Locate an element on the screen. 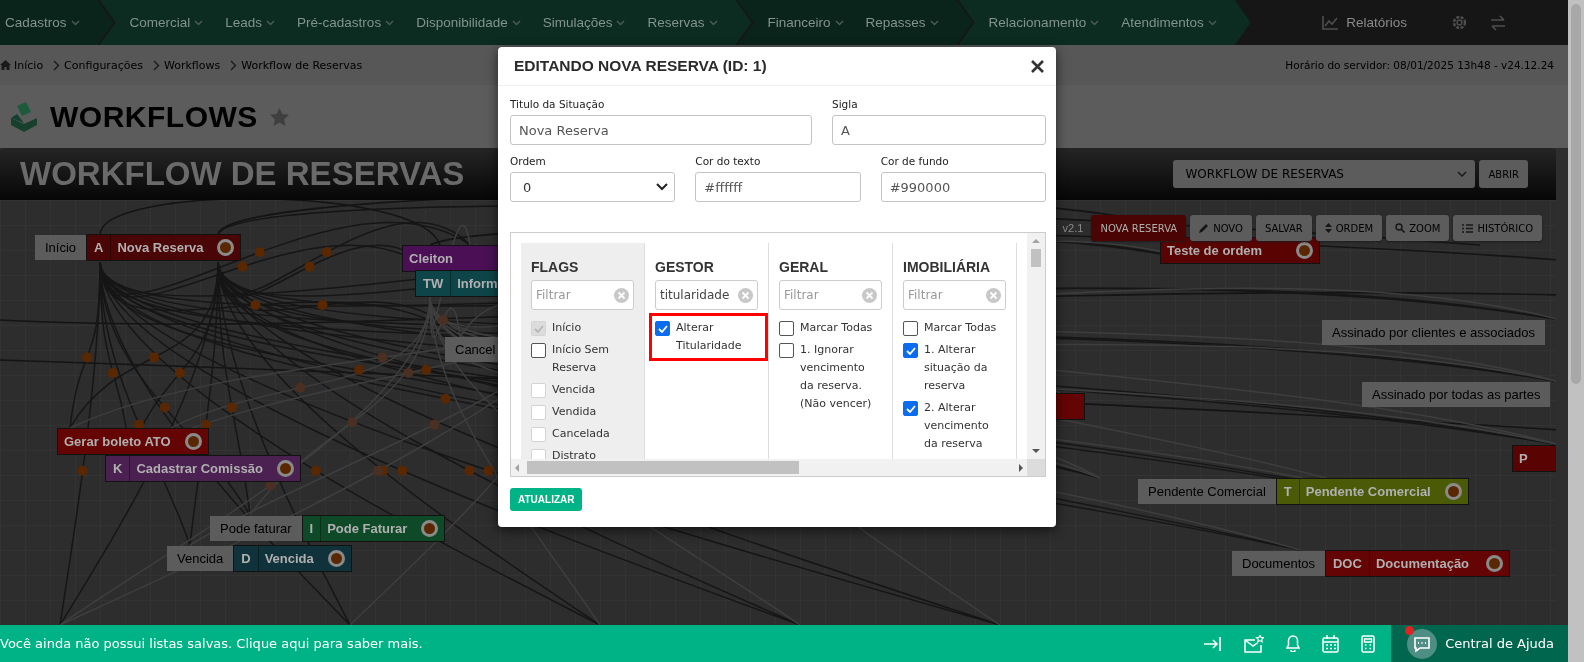 This screenshot has height=662, width=1584. filter-field: titularidade is located at coordinates (706, 295).